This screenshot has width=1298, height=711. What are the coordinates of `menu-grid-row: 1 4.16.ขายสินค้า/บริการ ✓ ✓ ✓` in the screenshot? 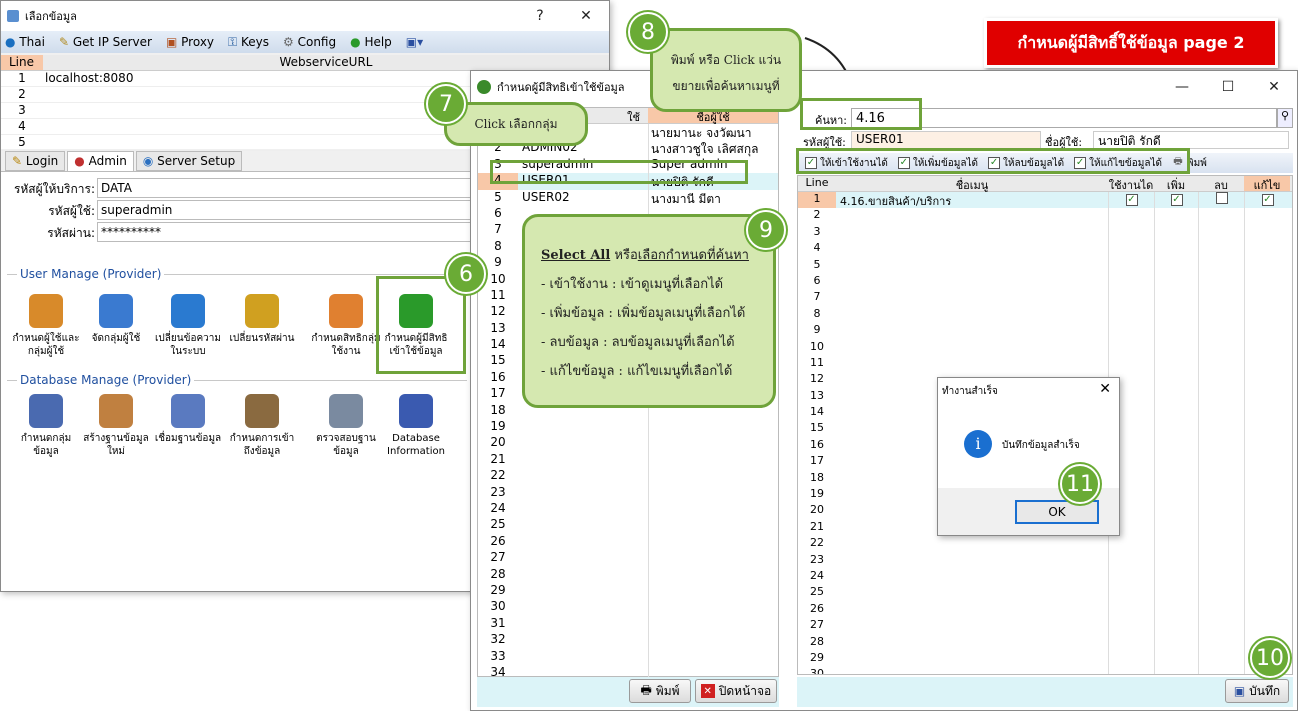 It's located at (1045, 200).